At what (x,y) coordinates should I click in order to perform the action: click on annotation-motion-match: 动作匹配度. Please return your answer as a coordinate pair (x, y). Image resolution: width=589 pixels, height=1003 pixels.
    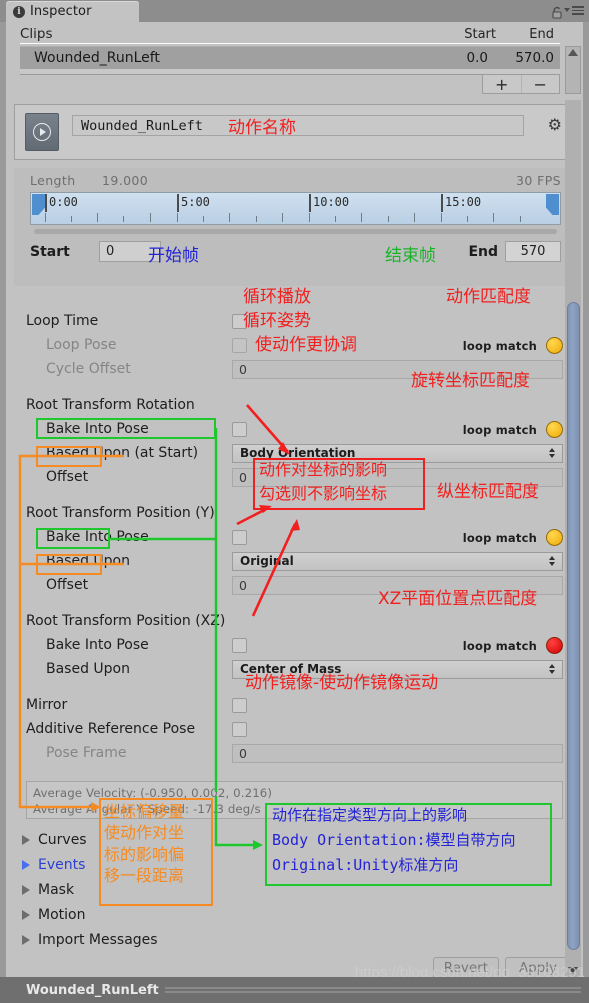
    Looking at the image, I should click on (488, 297).